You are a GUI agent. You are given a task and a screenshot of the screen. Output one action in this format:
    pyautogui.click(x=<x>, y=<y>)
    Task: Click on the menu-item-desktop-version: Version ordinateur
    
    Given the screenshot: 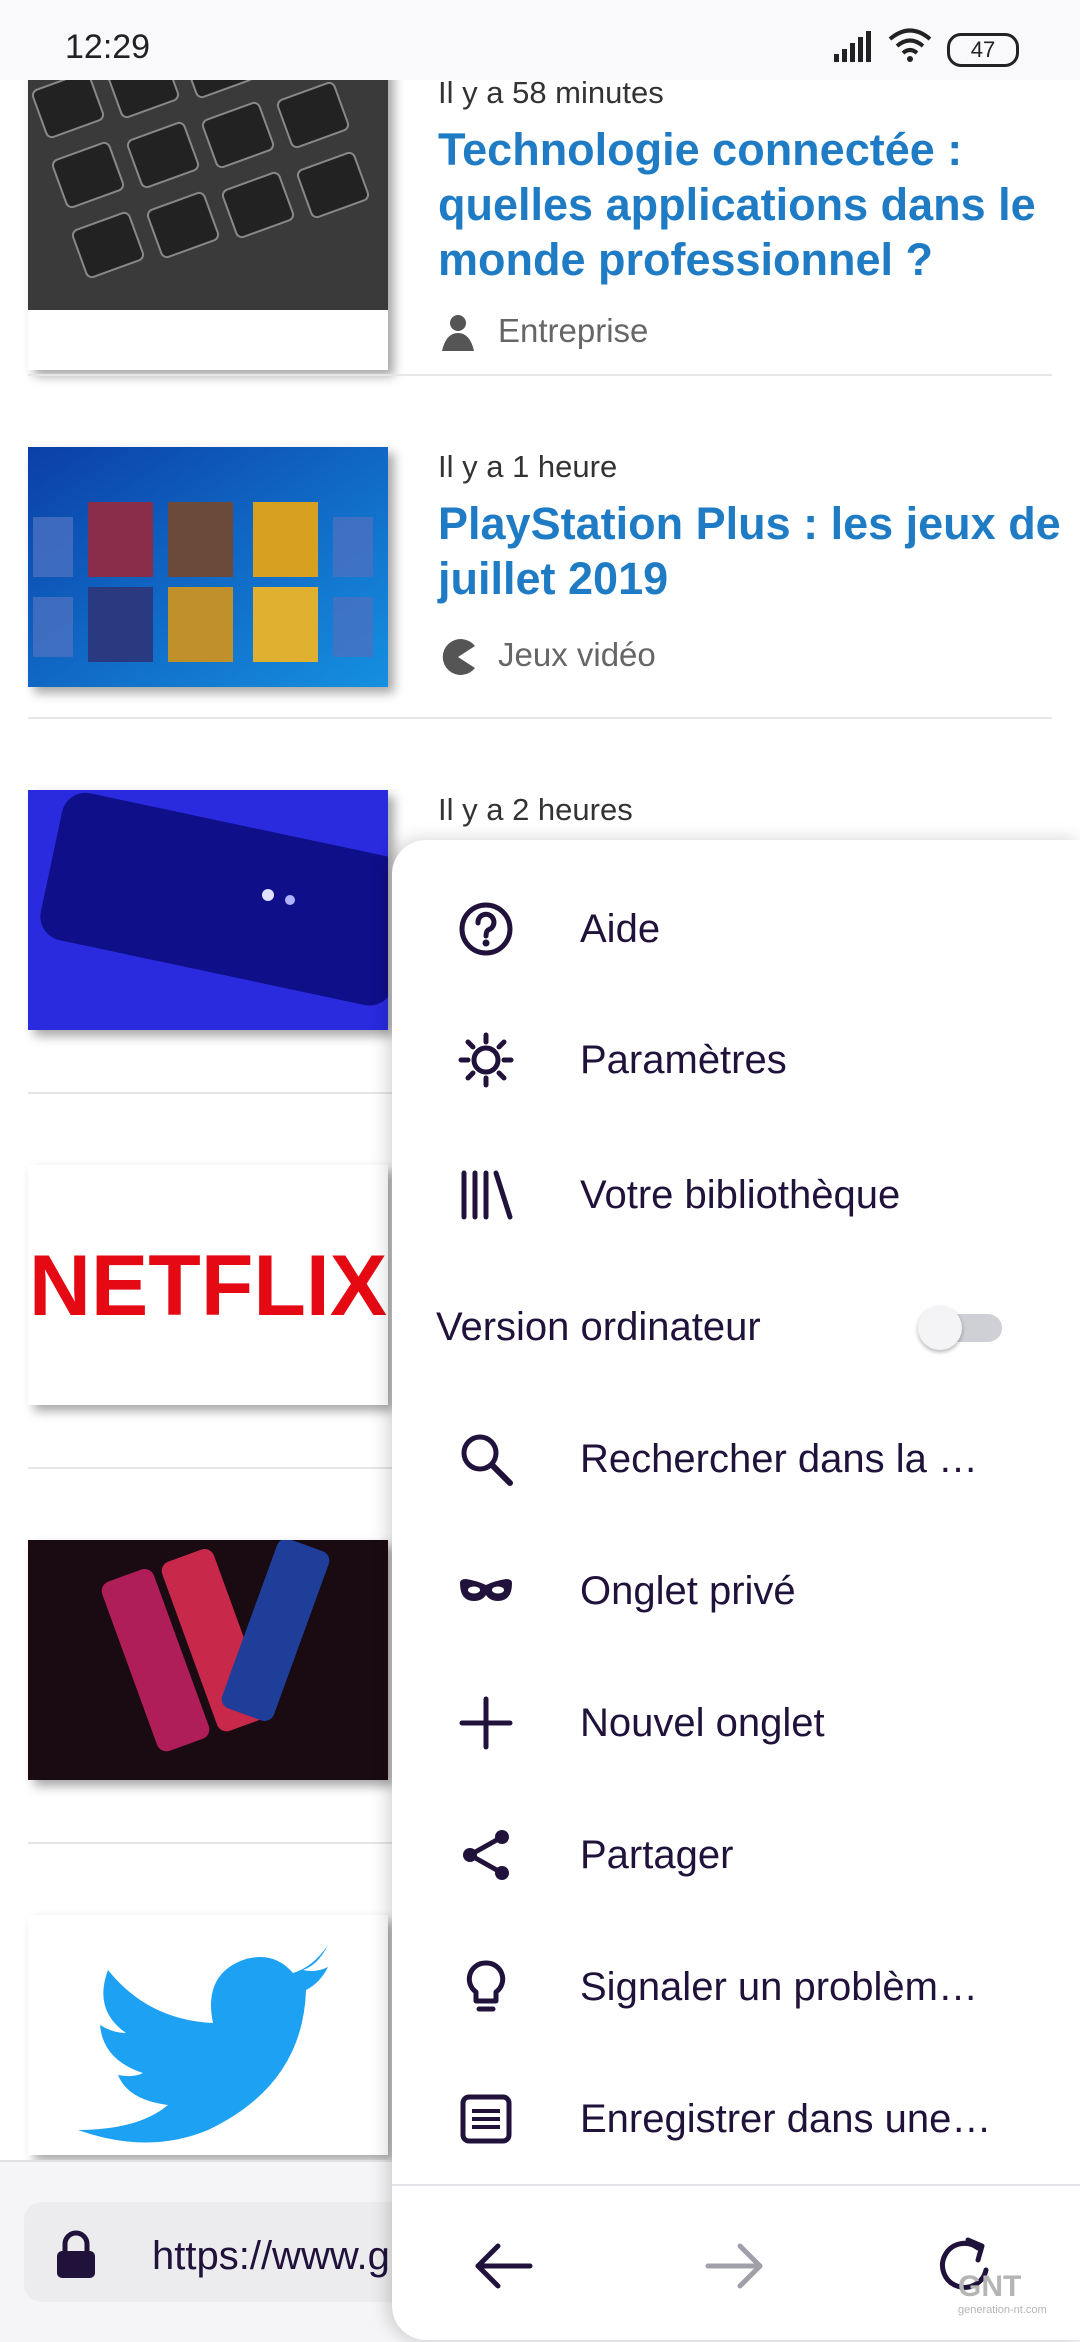 What is the action you would take?
    pyautogui.click(x=736, y=1327)
    